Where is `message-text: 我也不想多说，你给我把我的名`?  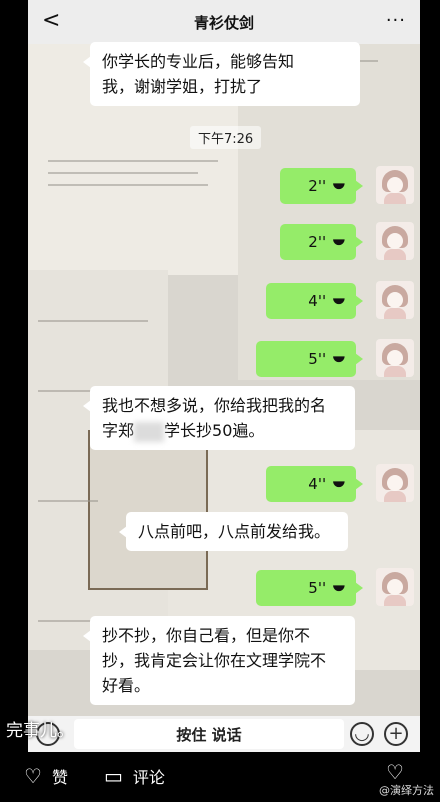
message-text: 我也不想多说，你给我把我的名 is located at coordinates (214, 405).